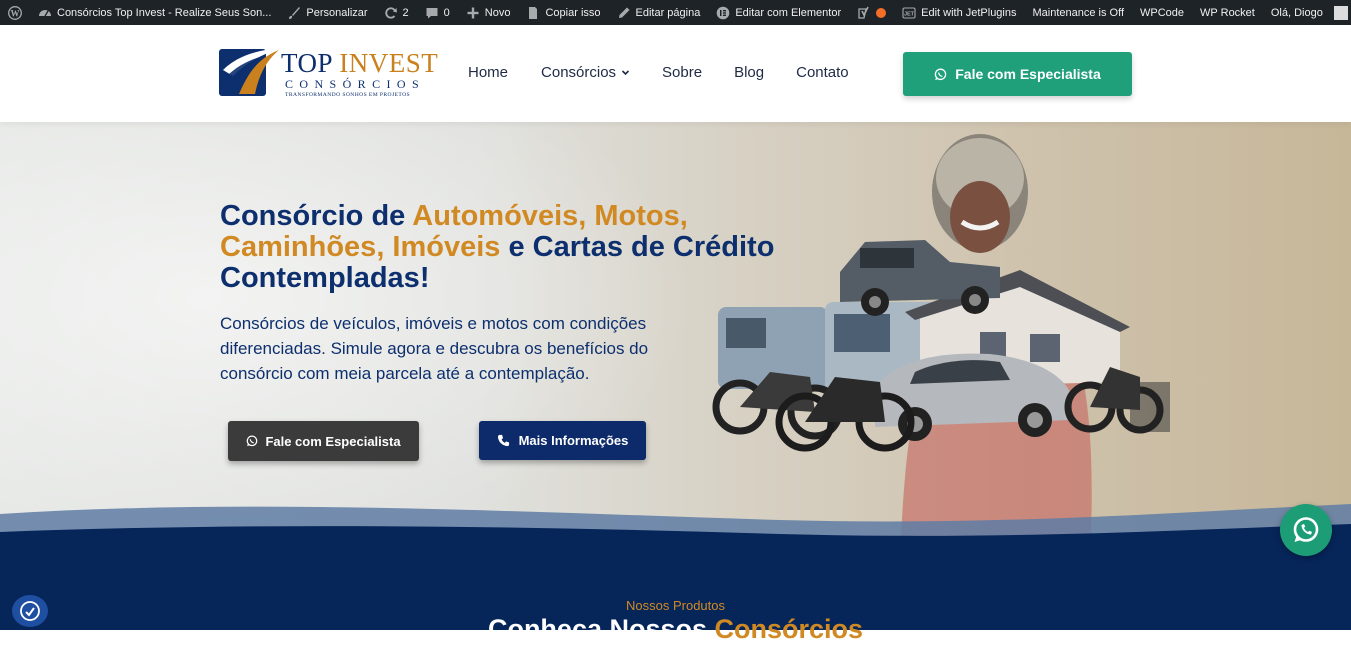 The image size is (1351, 645). I want to click on hero-specialist-label: Fale com Especialista, so click(333, 441).